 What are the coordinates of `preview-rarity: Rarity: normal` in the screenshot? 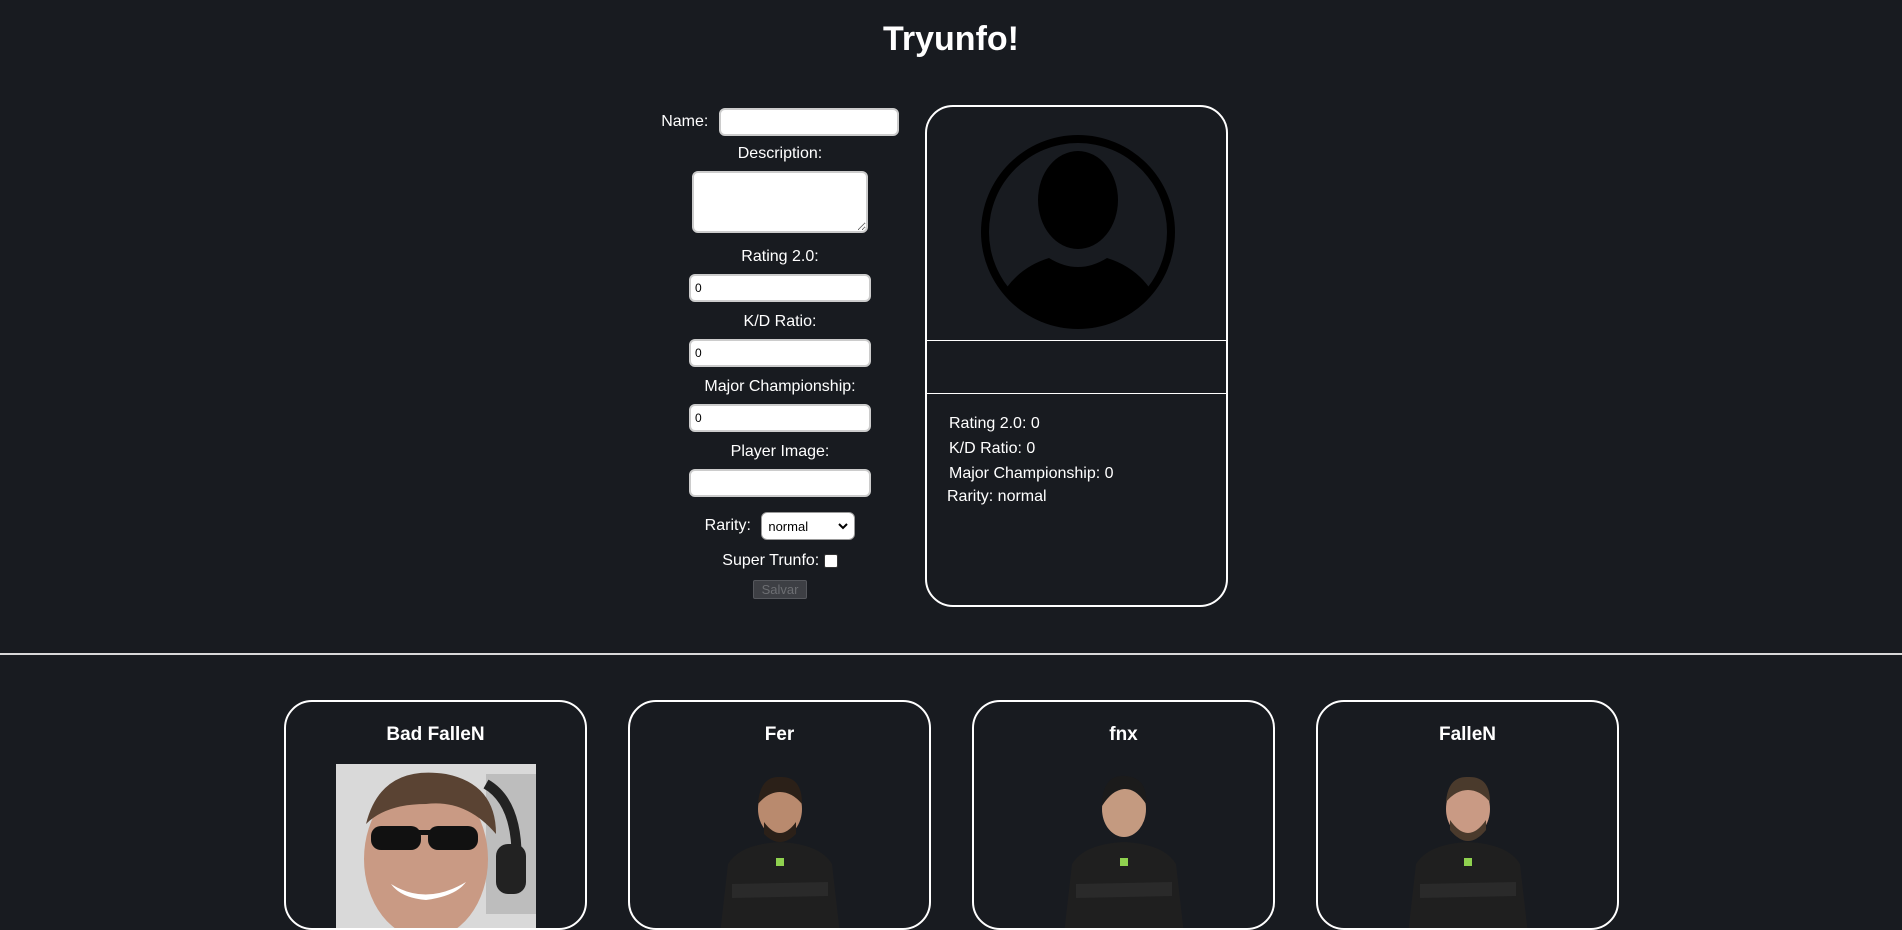 It's located at (997, 496).